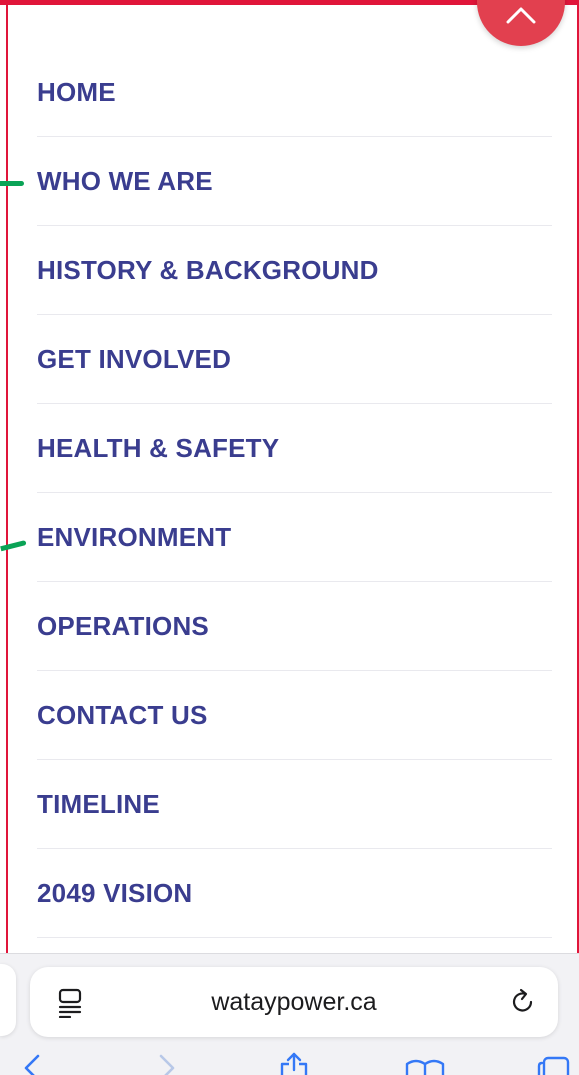 The width and height of the screenshot is (579, 1075). Describe the element at coordinates (523, 1002) in the screenshot. I see `reload-icon` at that location.